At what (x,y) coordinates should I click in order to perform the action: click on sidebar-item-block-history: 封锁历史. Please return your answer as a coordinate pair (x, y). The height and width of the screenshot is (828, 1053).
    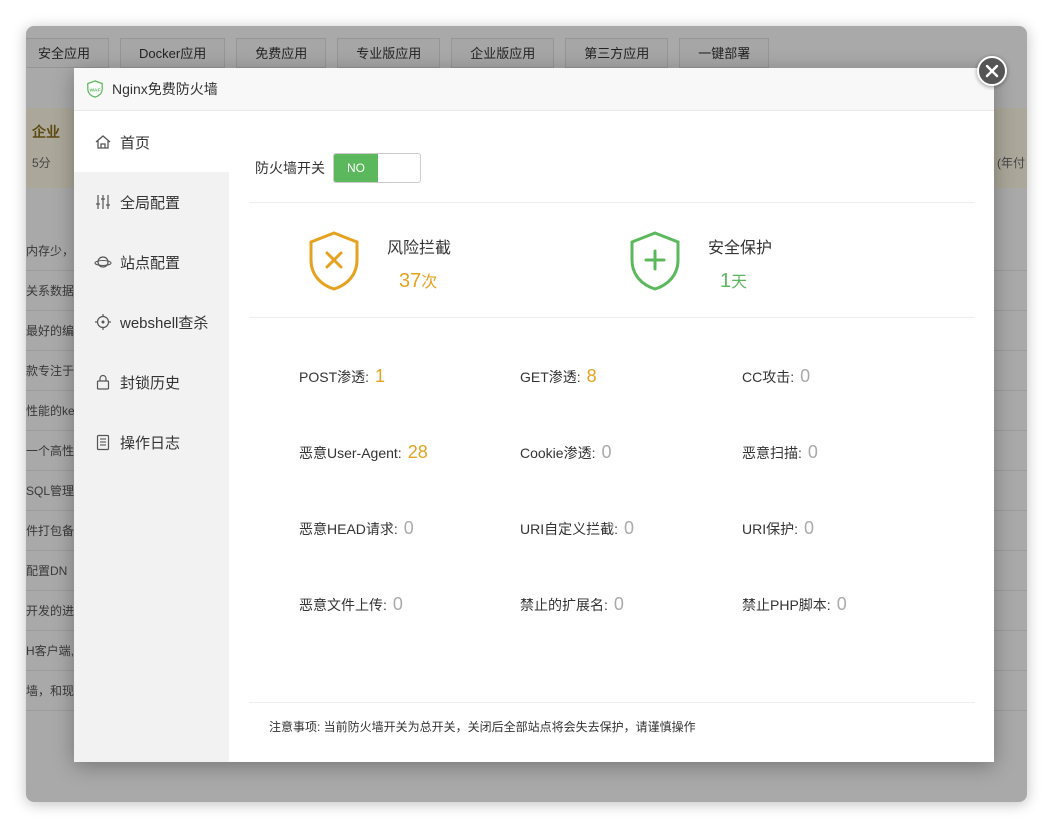
    Looking at the image, I should click on (151, 382).